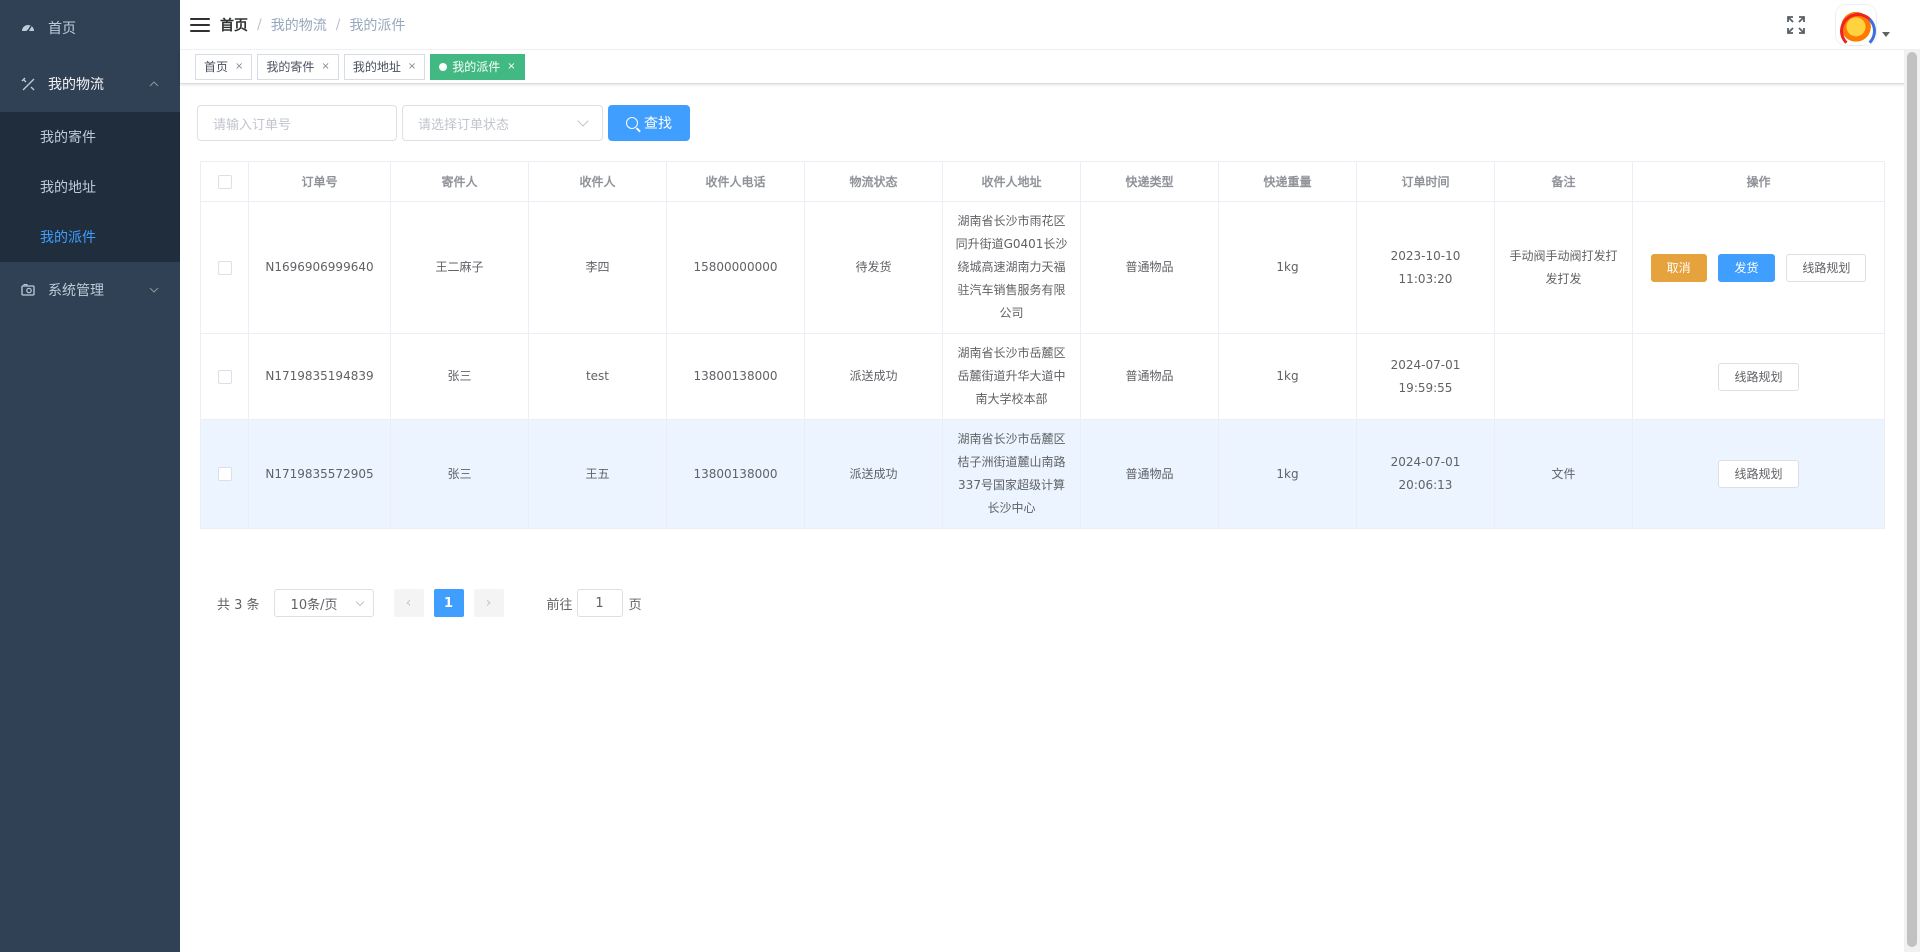 The image size is (1920, 952). I want to click on column-header: 收件人, so click(597, 181).